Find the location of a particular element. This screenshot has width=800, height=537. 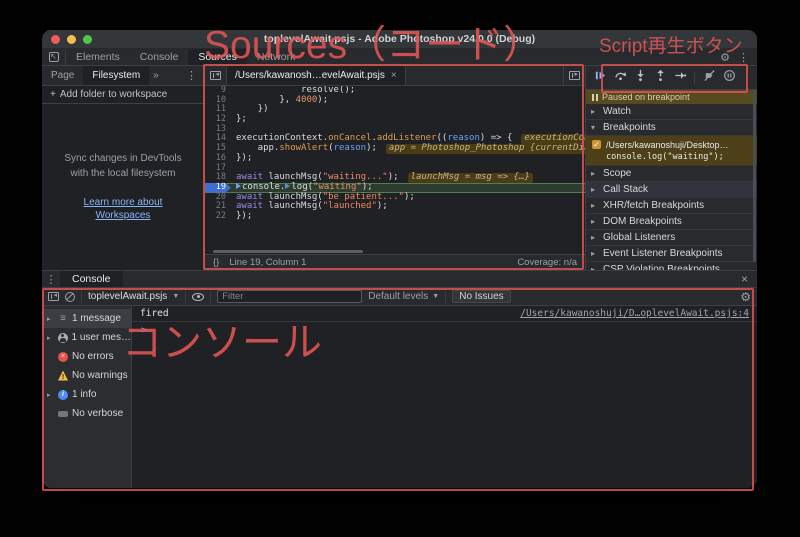

tab-bar-right: ⚙ ⋮ is located at coordinates (738, 57).